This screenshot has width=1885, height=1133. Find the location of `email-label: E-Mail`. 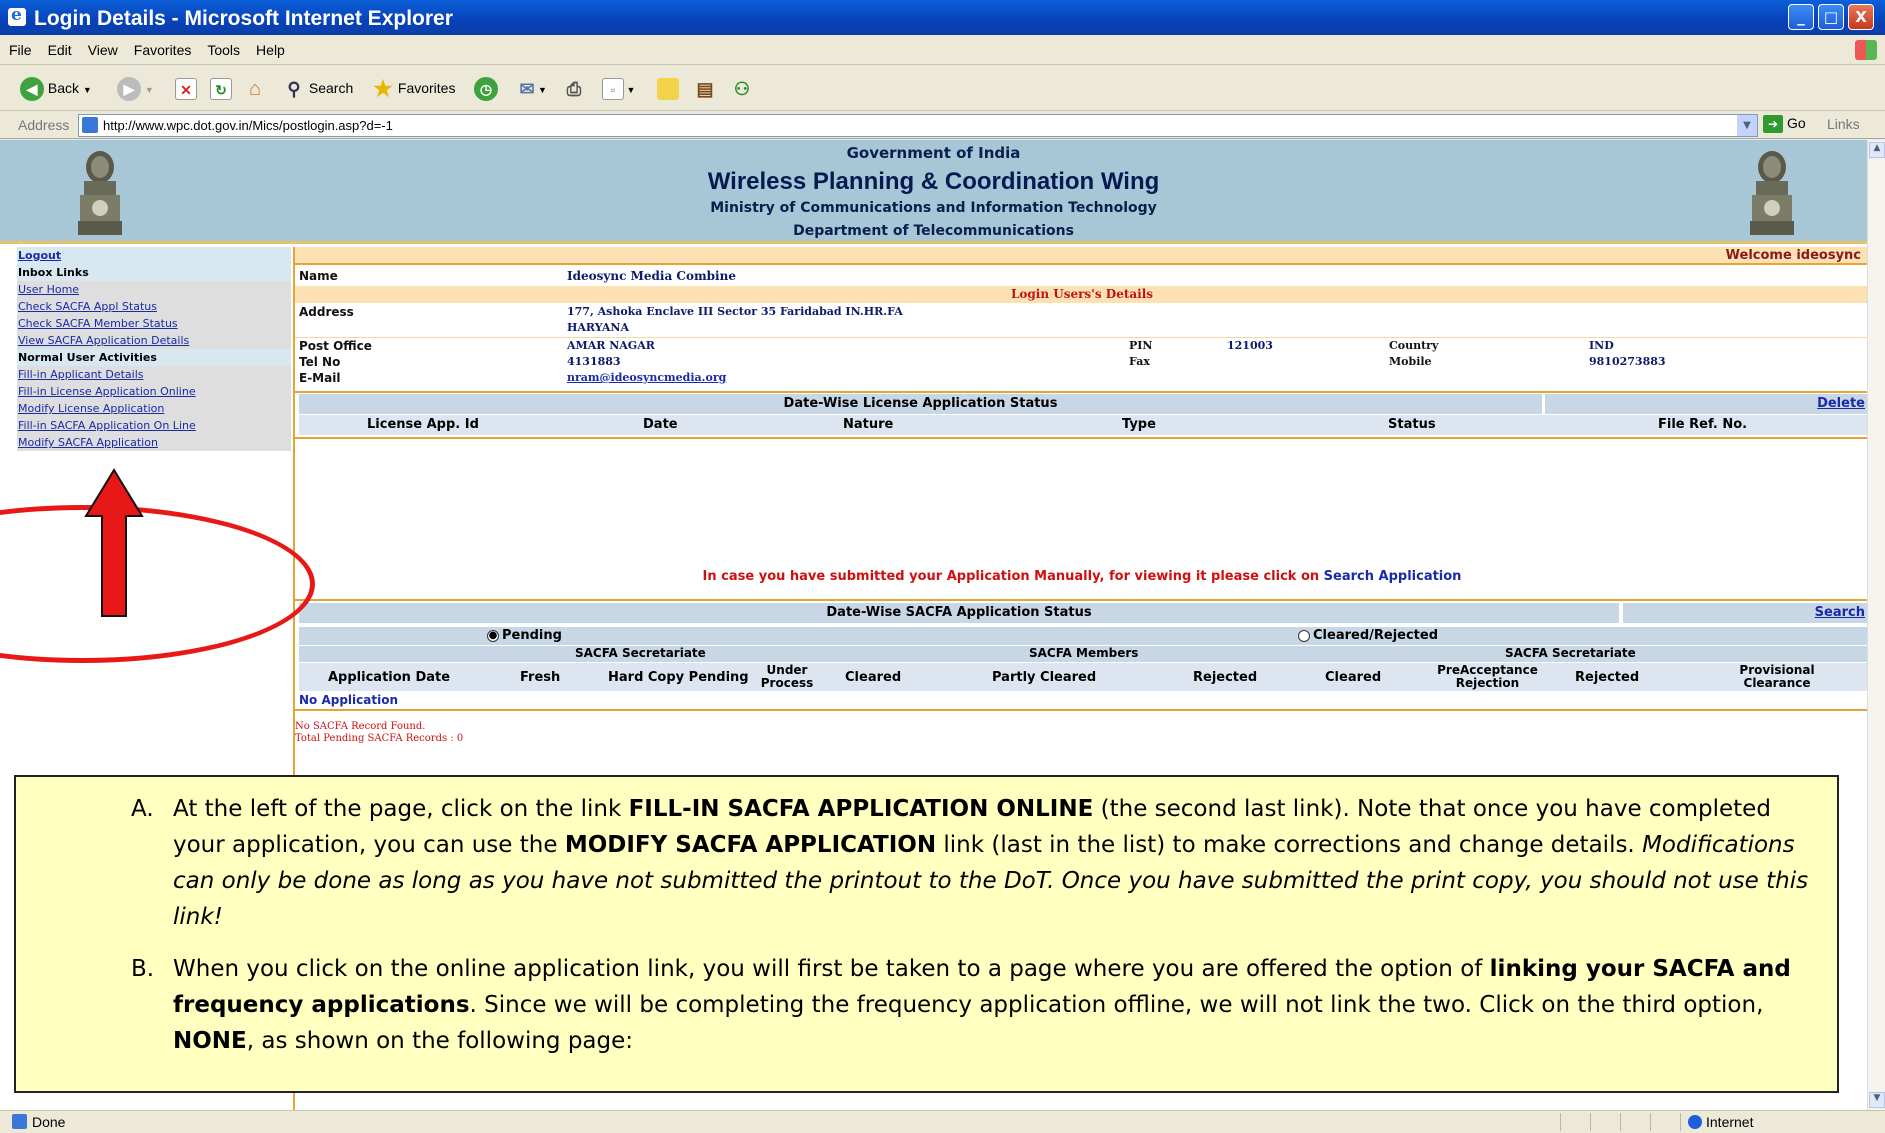

email-label: E-Mail is located at coordinates (320, 378).